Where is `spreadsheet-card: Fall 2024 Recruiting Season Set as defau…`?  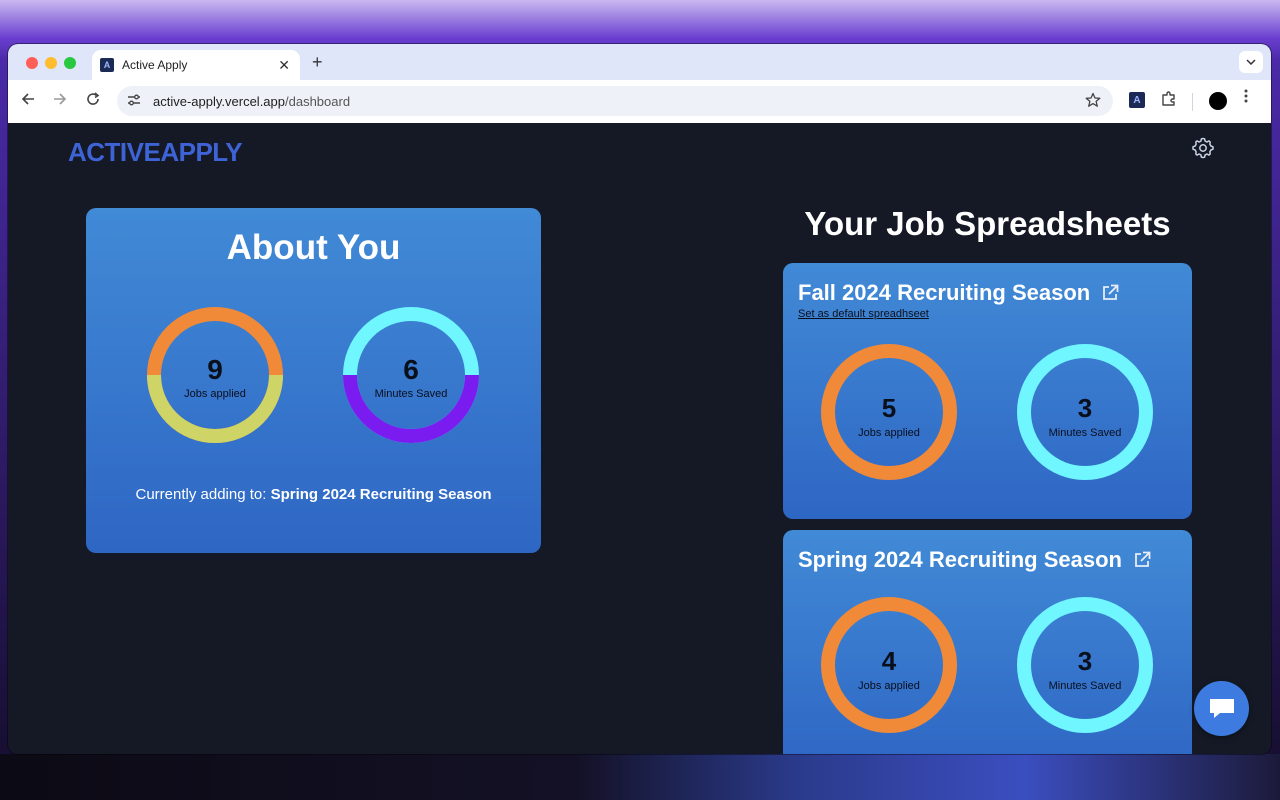
spreadsheet-card: Fall 2024 Recruiting Season Set as defau… is located at coordinates (987, 391).